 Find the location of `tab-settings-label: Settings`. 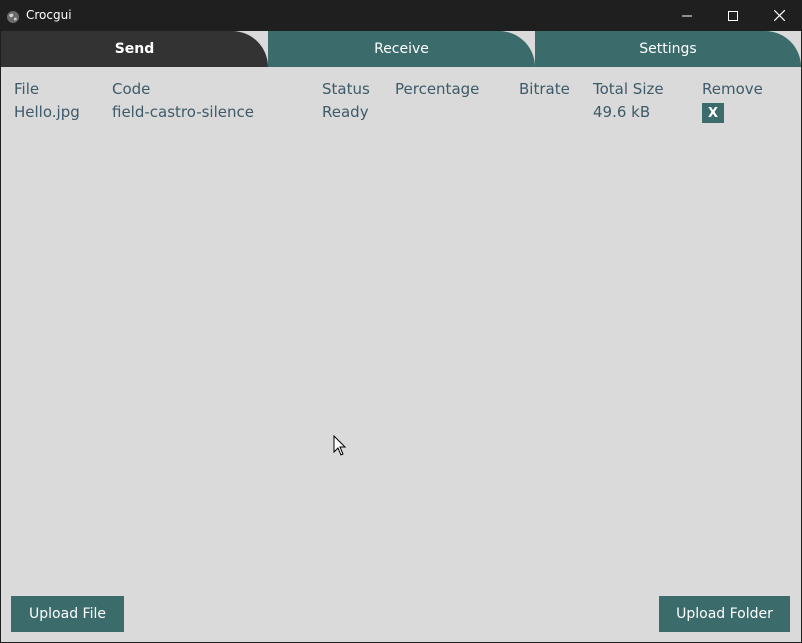

tab-settings-label: Settings is located at coordinates (668, 49).